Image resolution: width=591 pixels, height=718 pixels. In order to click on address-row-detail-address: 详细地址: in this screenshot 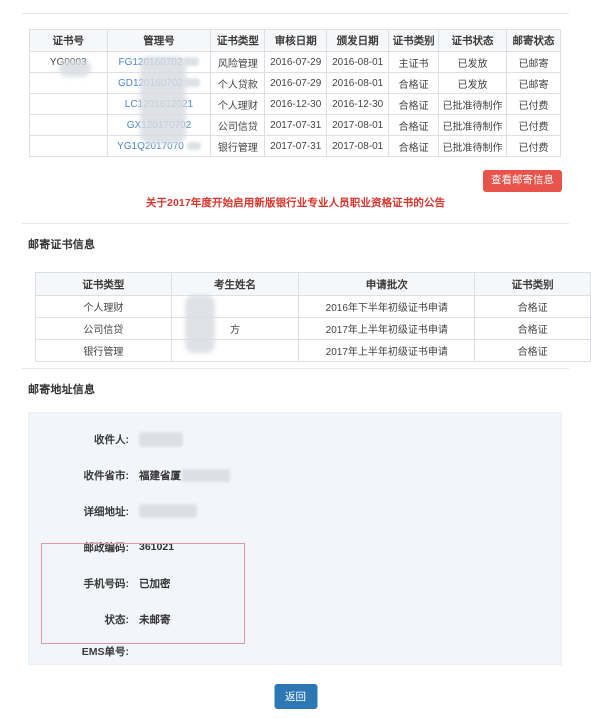, I will do `click(295, 511)`.